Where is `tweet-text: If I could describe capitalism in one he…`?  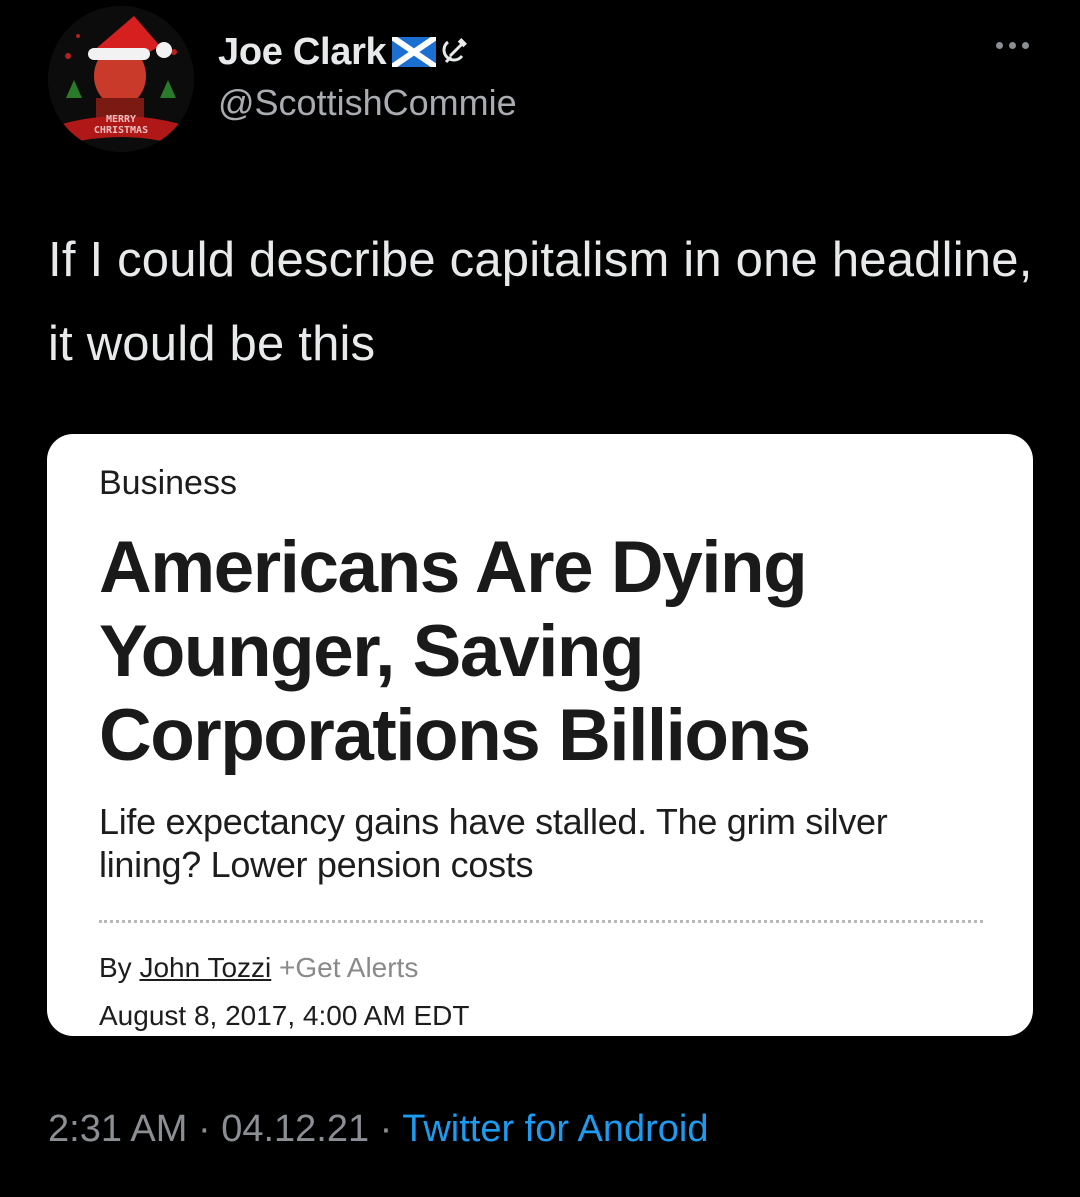 tweet-text: If I could describe capitalism in one he… is located at coordinates (540, 302).